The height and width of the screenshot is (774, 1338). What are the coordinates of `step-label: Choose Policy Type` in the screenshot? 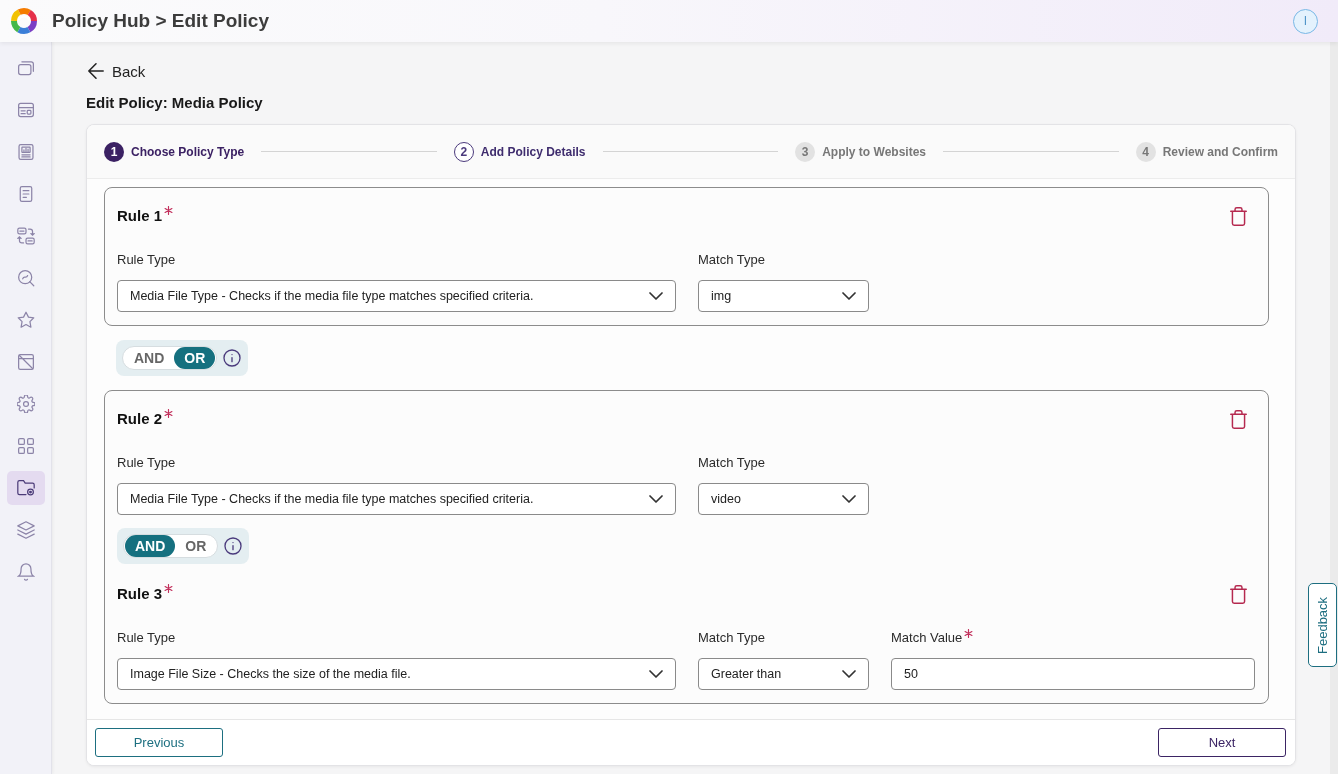 It's located at (188, 151).